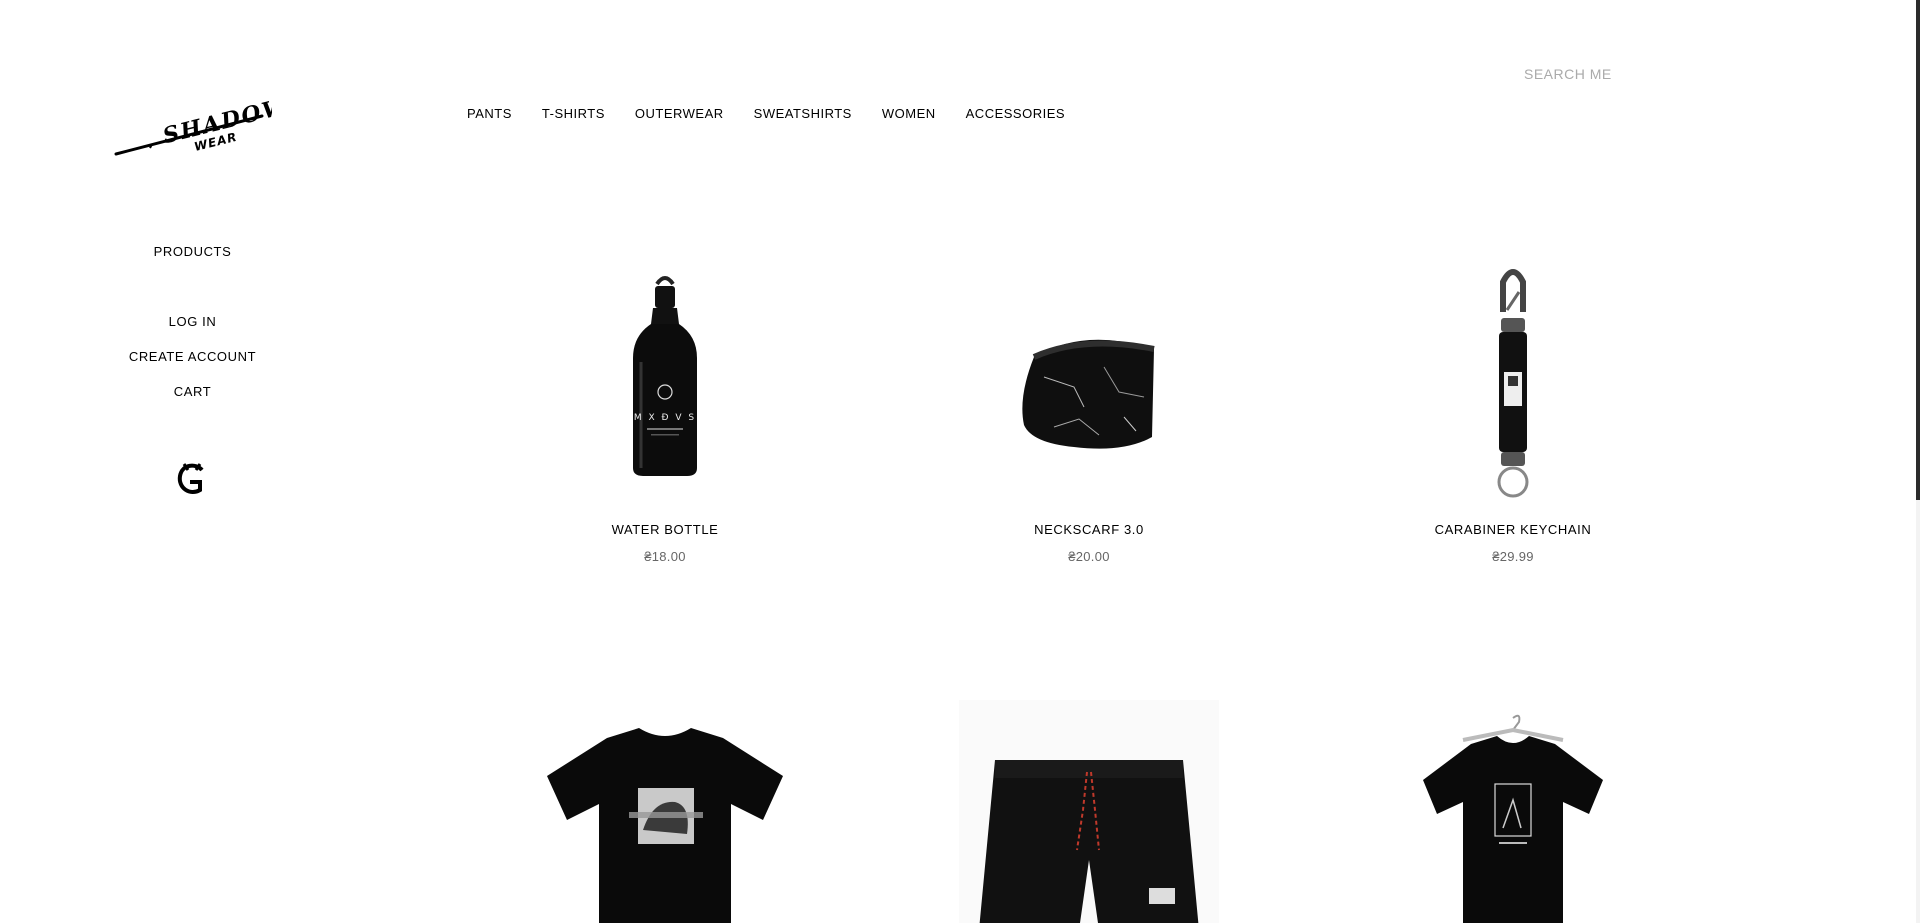 This screenshot has width=1920, height=923. Describe the element at coordinates (665, 382) in the screenshot. I see `water-bottle-image: M X Ð V S` at that location.